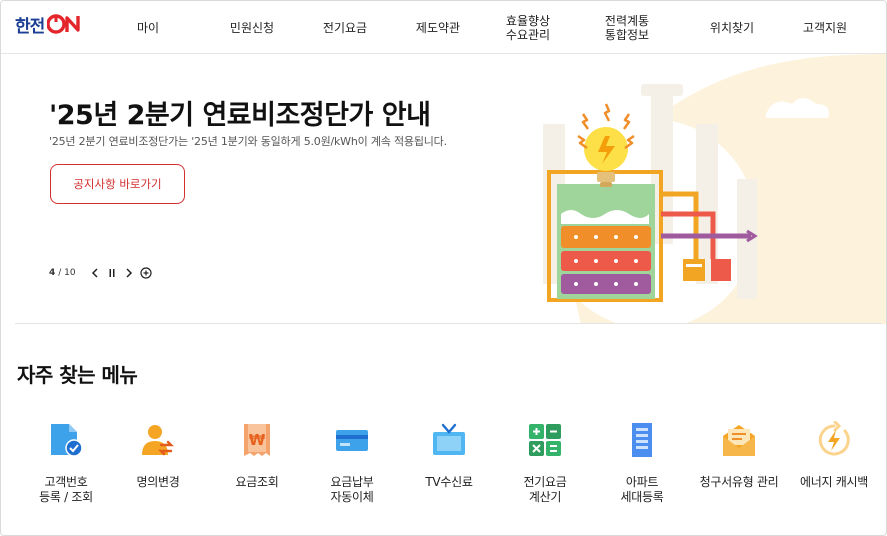 This screenshot has height=536, width=887. Describe the element at coordinates (112, 273) in the screenshot. I see `pause-icon` at that location.